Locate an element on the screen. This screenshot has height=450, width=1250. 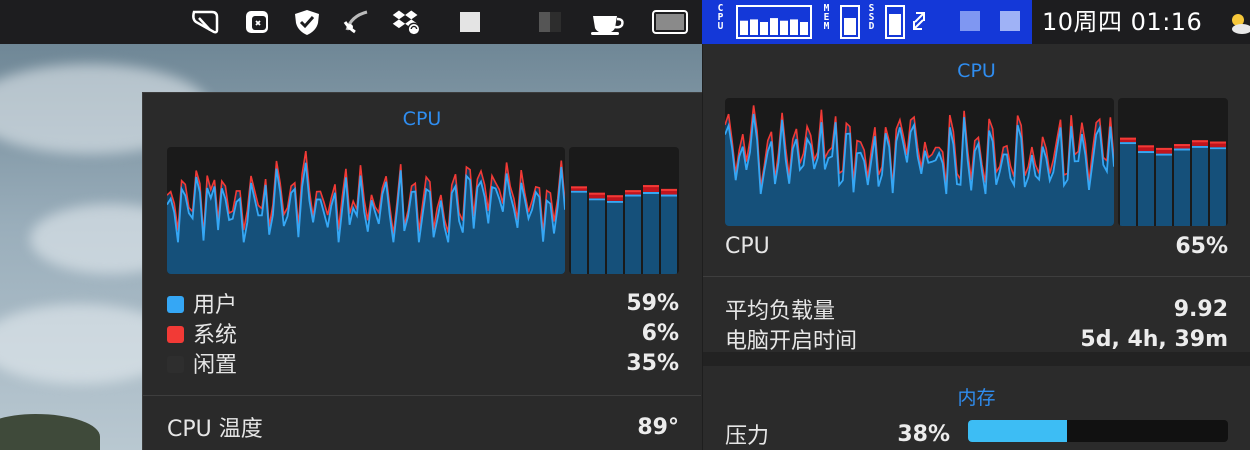
menu-bar: CPU MEM SSD 10周四 01:16 is located at coordinates (625, 22).